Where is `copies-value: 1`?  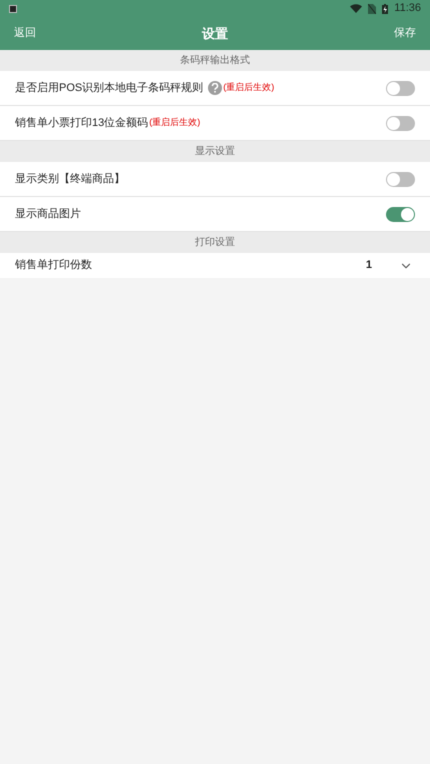
copies-value: 1 is located at coordinates (369, 265).